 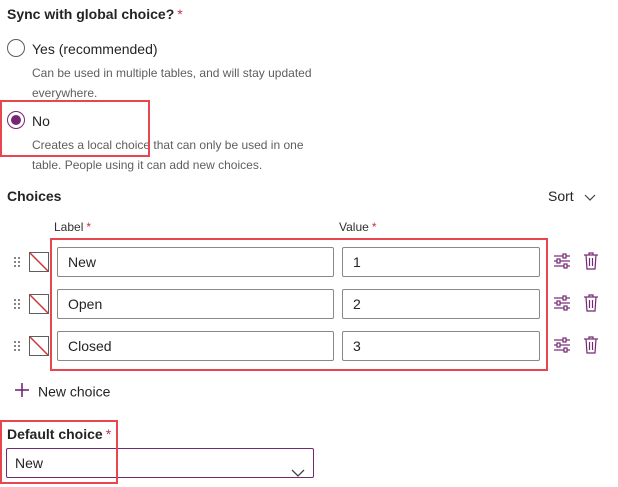 I want to click on default-choice-heading: Default choice *, so click(x=59, y=434).